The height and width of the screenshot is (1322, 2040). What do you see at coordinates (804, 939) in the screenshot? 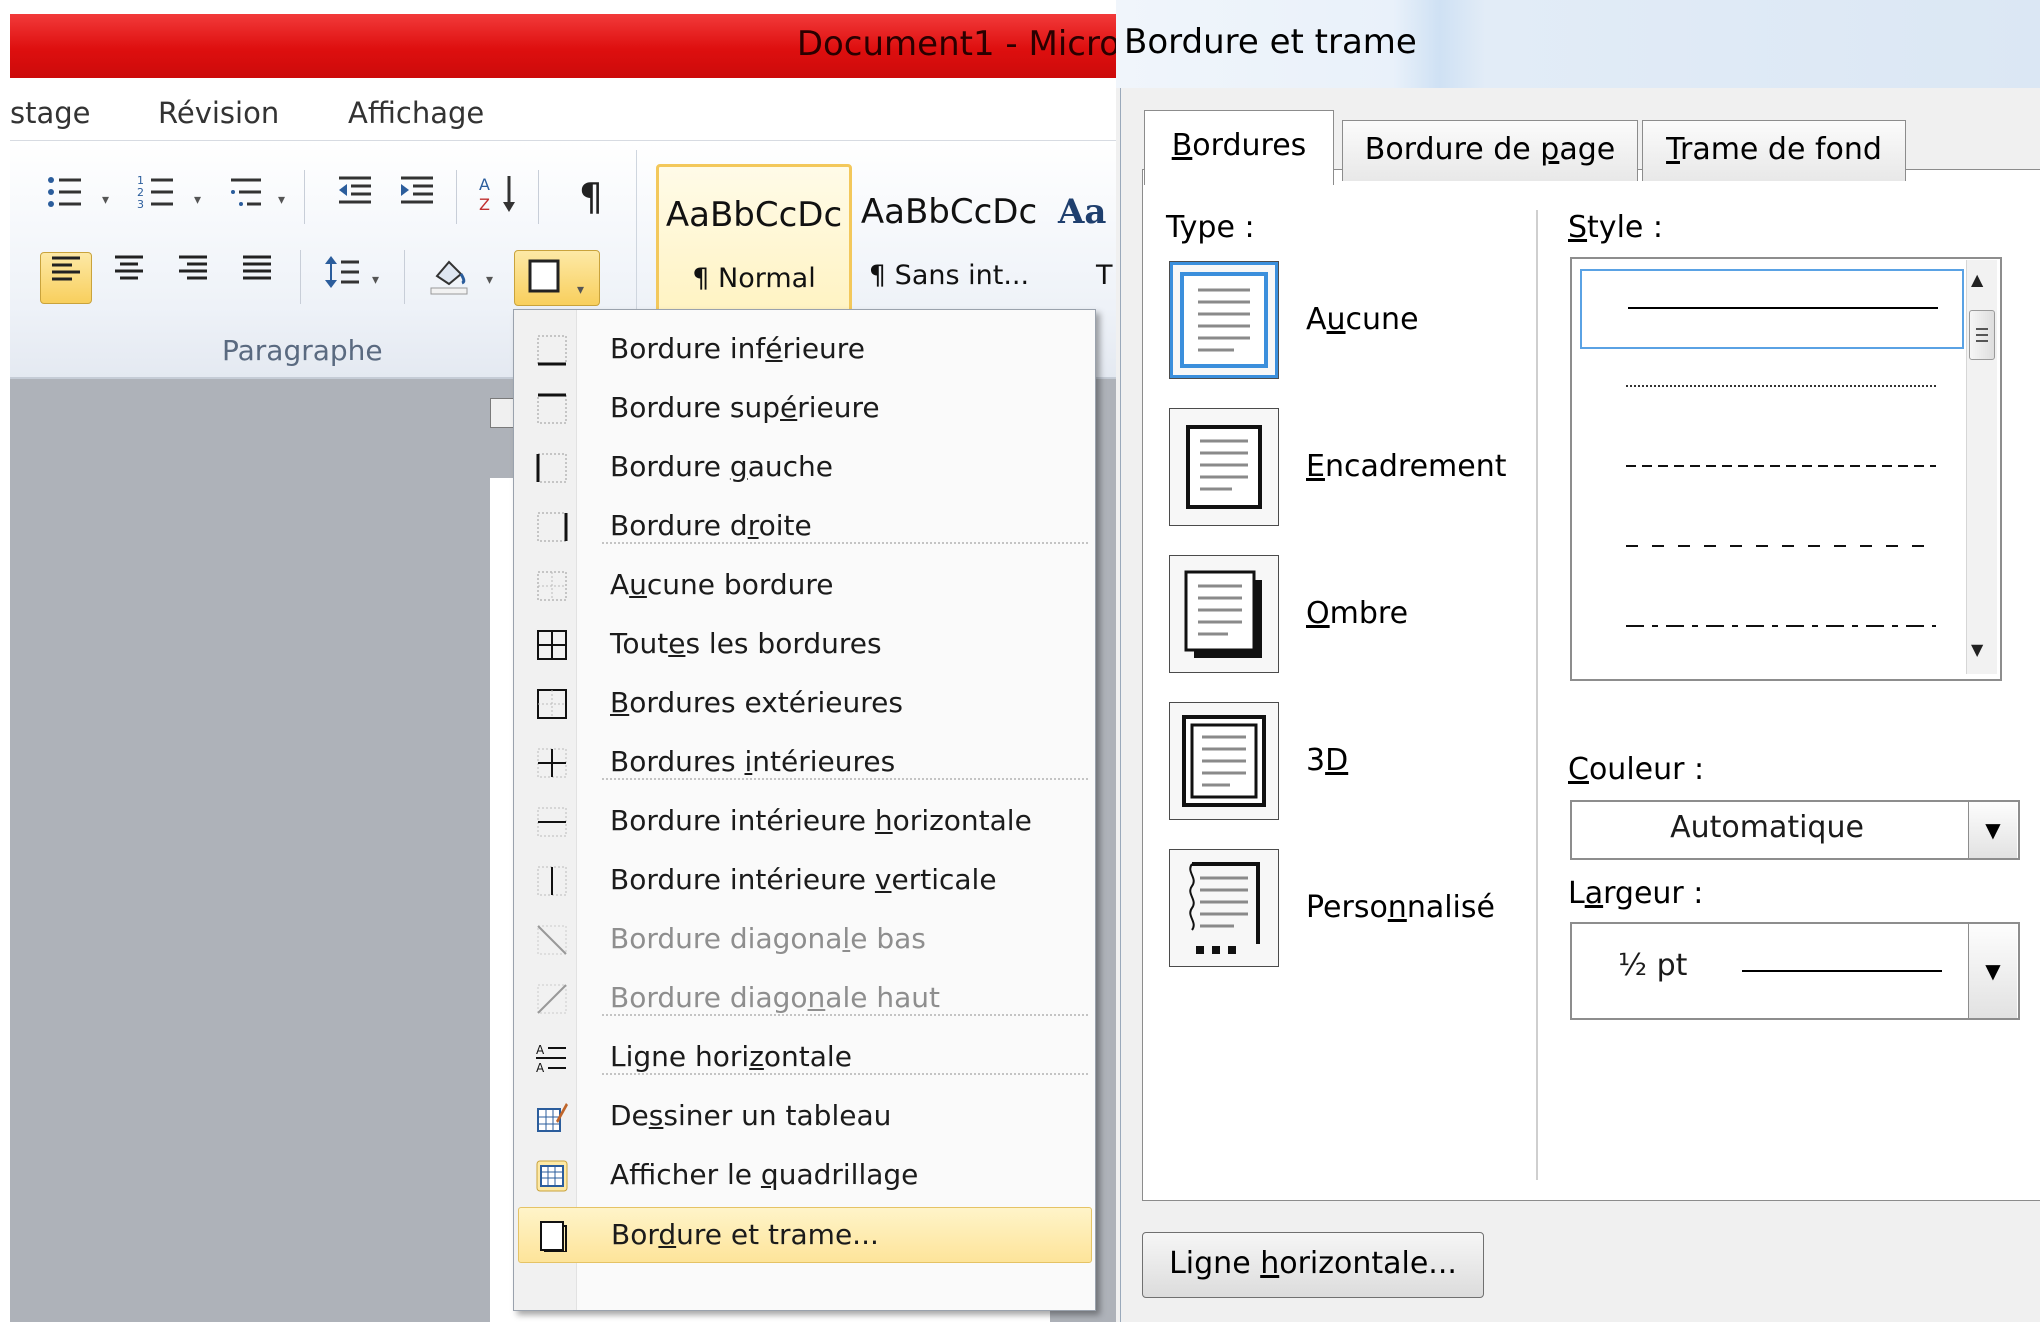
I see `menu-item: Bordure diagonale bas` at bounding box center [804, 939].